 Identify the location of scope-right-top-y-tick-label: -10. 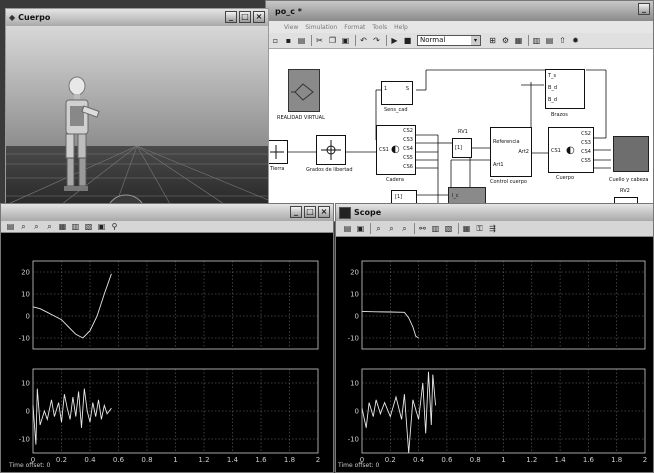
(353, 339).